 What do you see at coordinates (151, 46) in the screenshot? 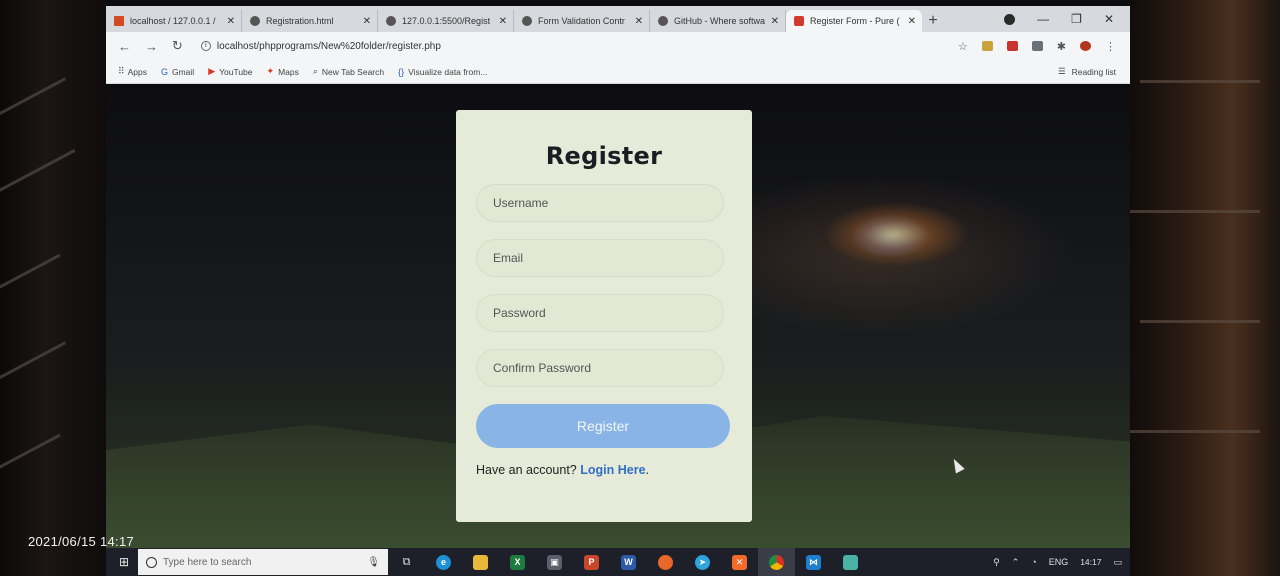
I see `forward-arrow-icon: →` at bounding box center [151, 46].